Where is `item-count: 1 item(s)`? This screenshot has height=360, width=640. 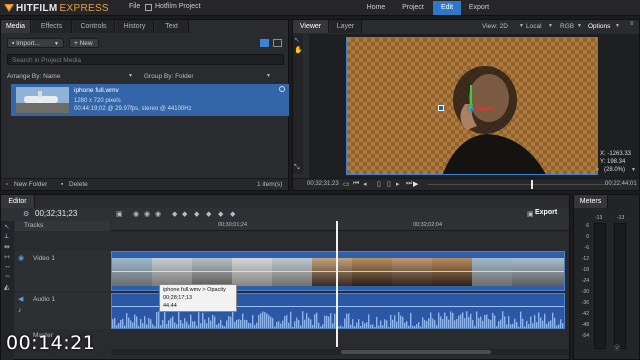 item-count: 1 item(s) is located at coordinates (270, 184).